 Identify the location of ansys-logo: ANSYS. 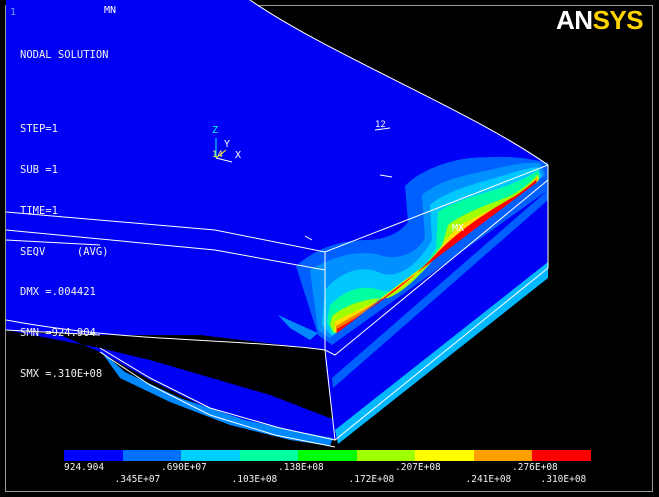
(600, 20).